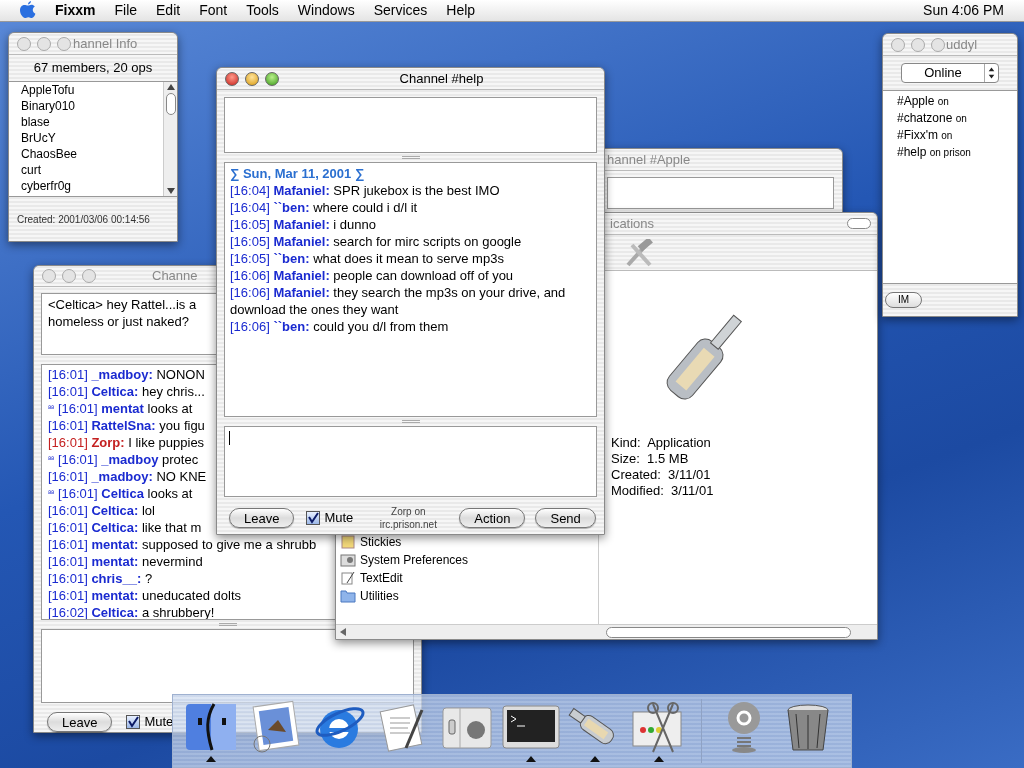 This screenshot has width=1024, height=768. Describe the element at coordinates (123, 459) in the screenshot. I see `chat-line: ªª [16:01] _madboy protec` at that location.